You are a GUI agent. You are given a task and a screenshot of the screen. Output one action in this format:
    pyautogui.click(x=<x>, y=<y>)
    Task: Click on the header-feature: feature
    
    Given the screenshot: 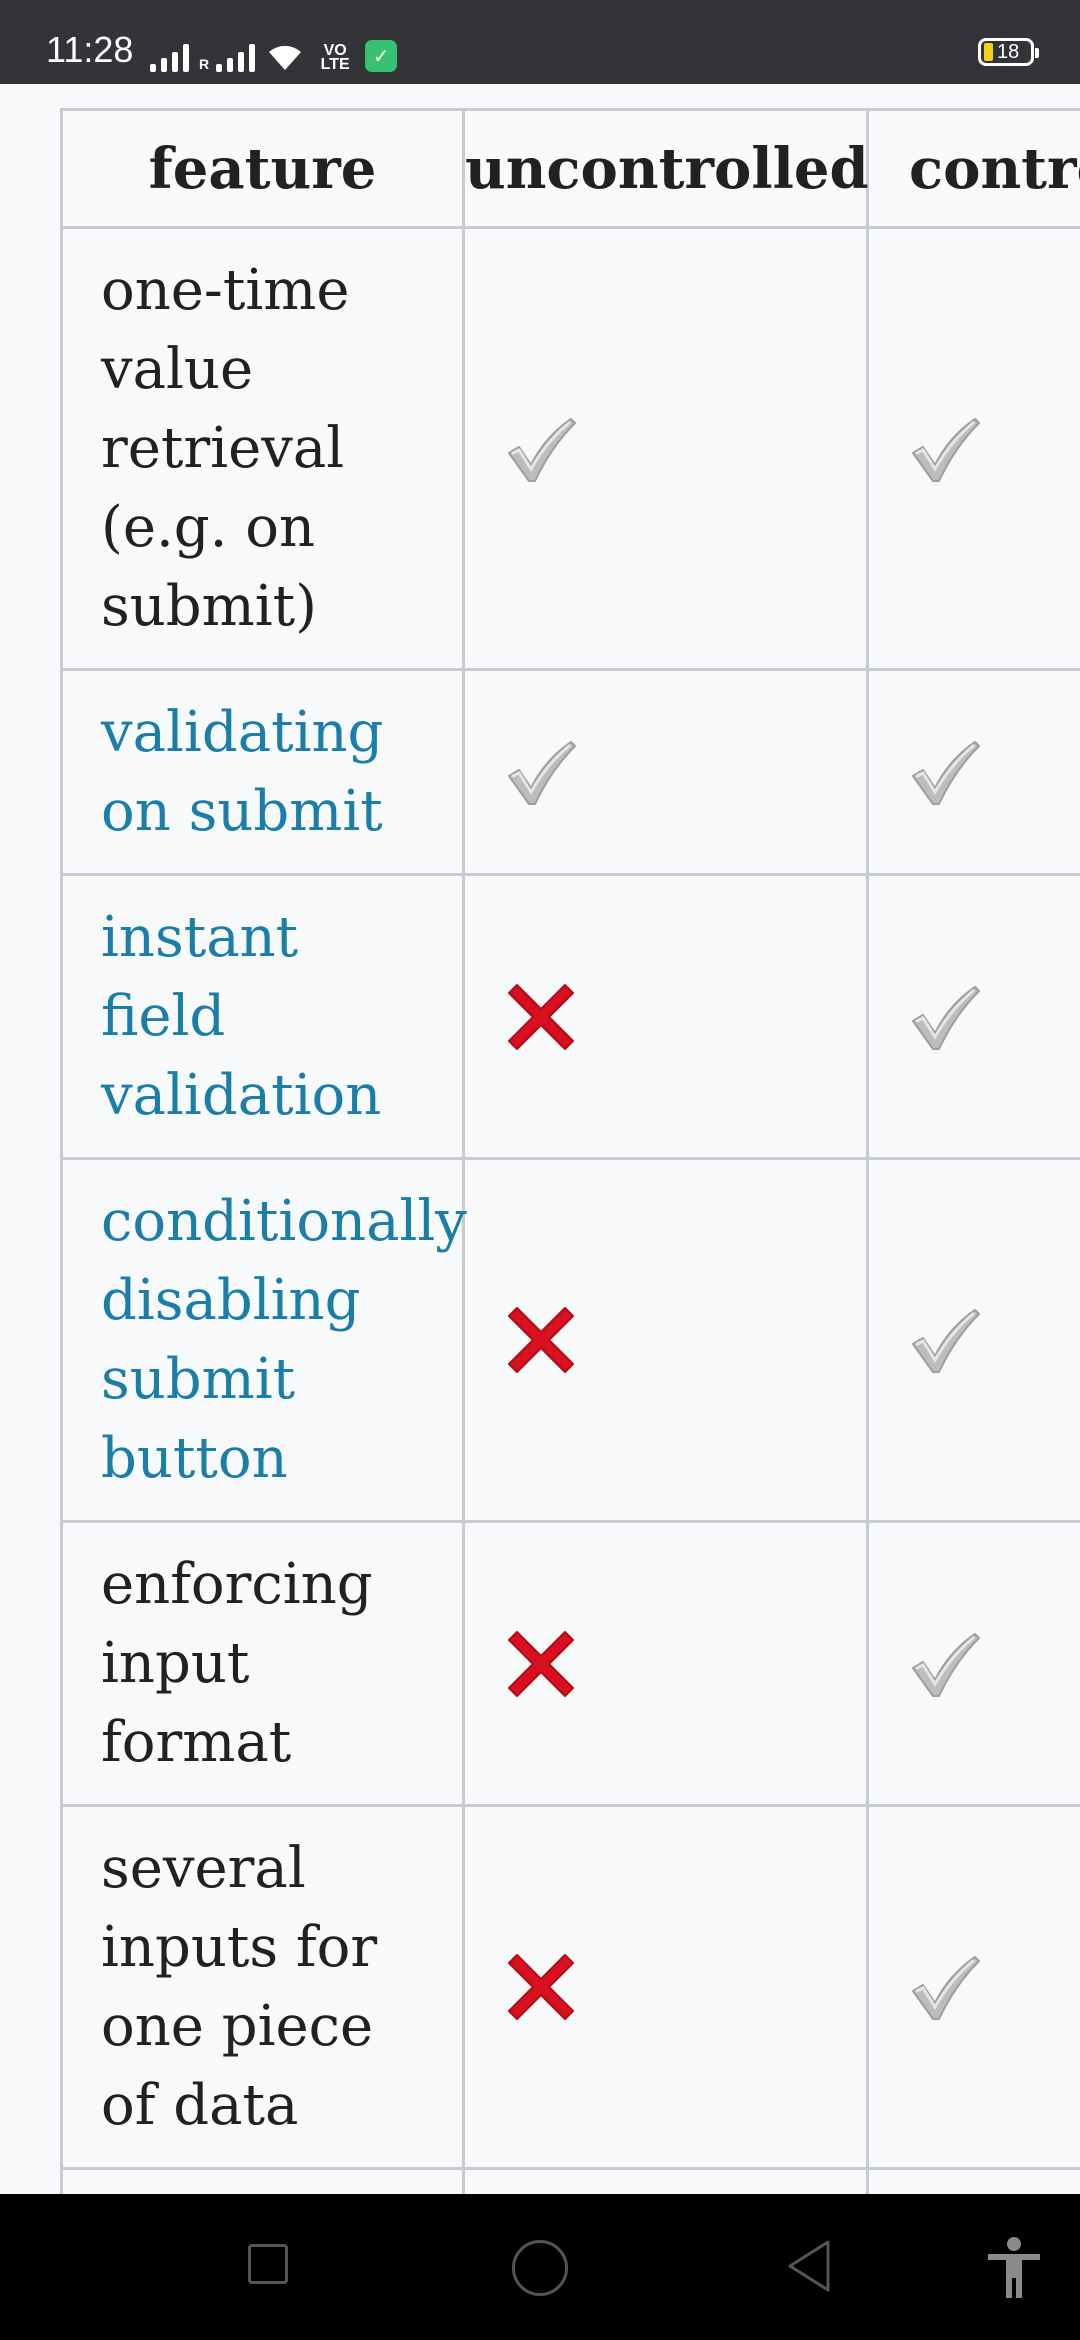 What is the action you would take?
    pyautogui.click(x=262, y=168)
    